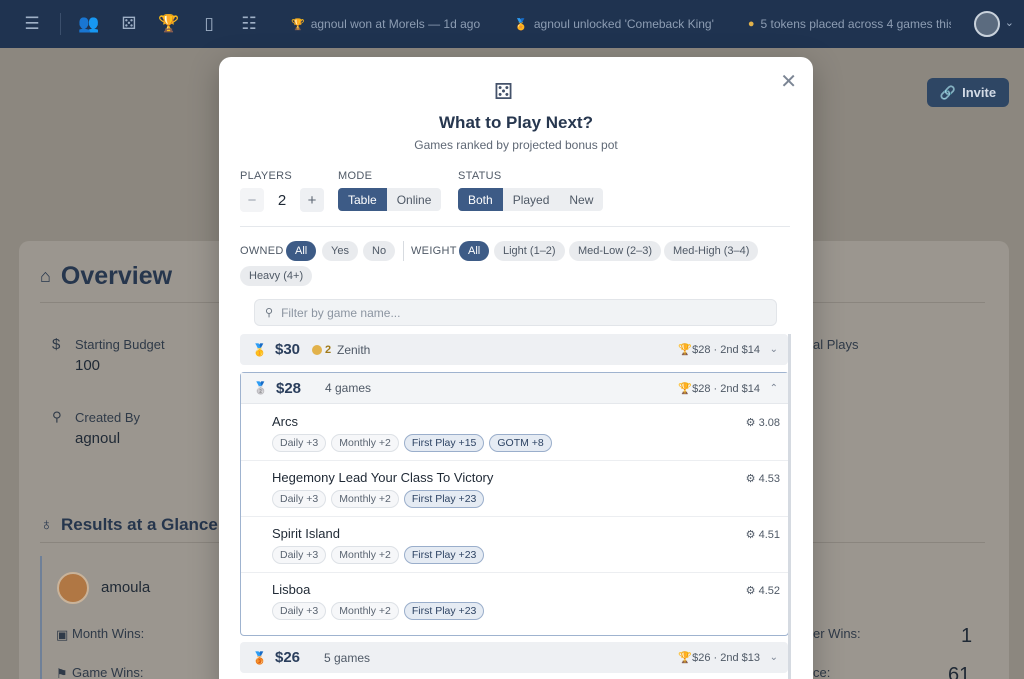 The width and height of the screenshot is (1024, 679). Describe the element at coordinates (301, 251) in the screenshot. I see `owned-all-pill: All` at that location.